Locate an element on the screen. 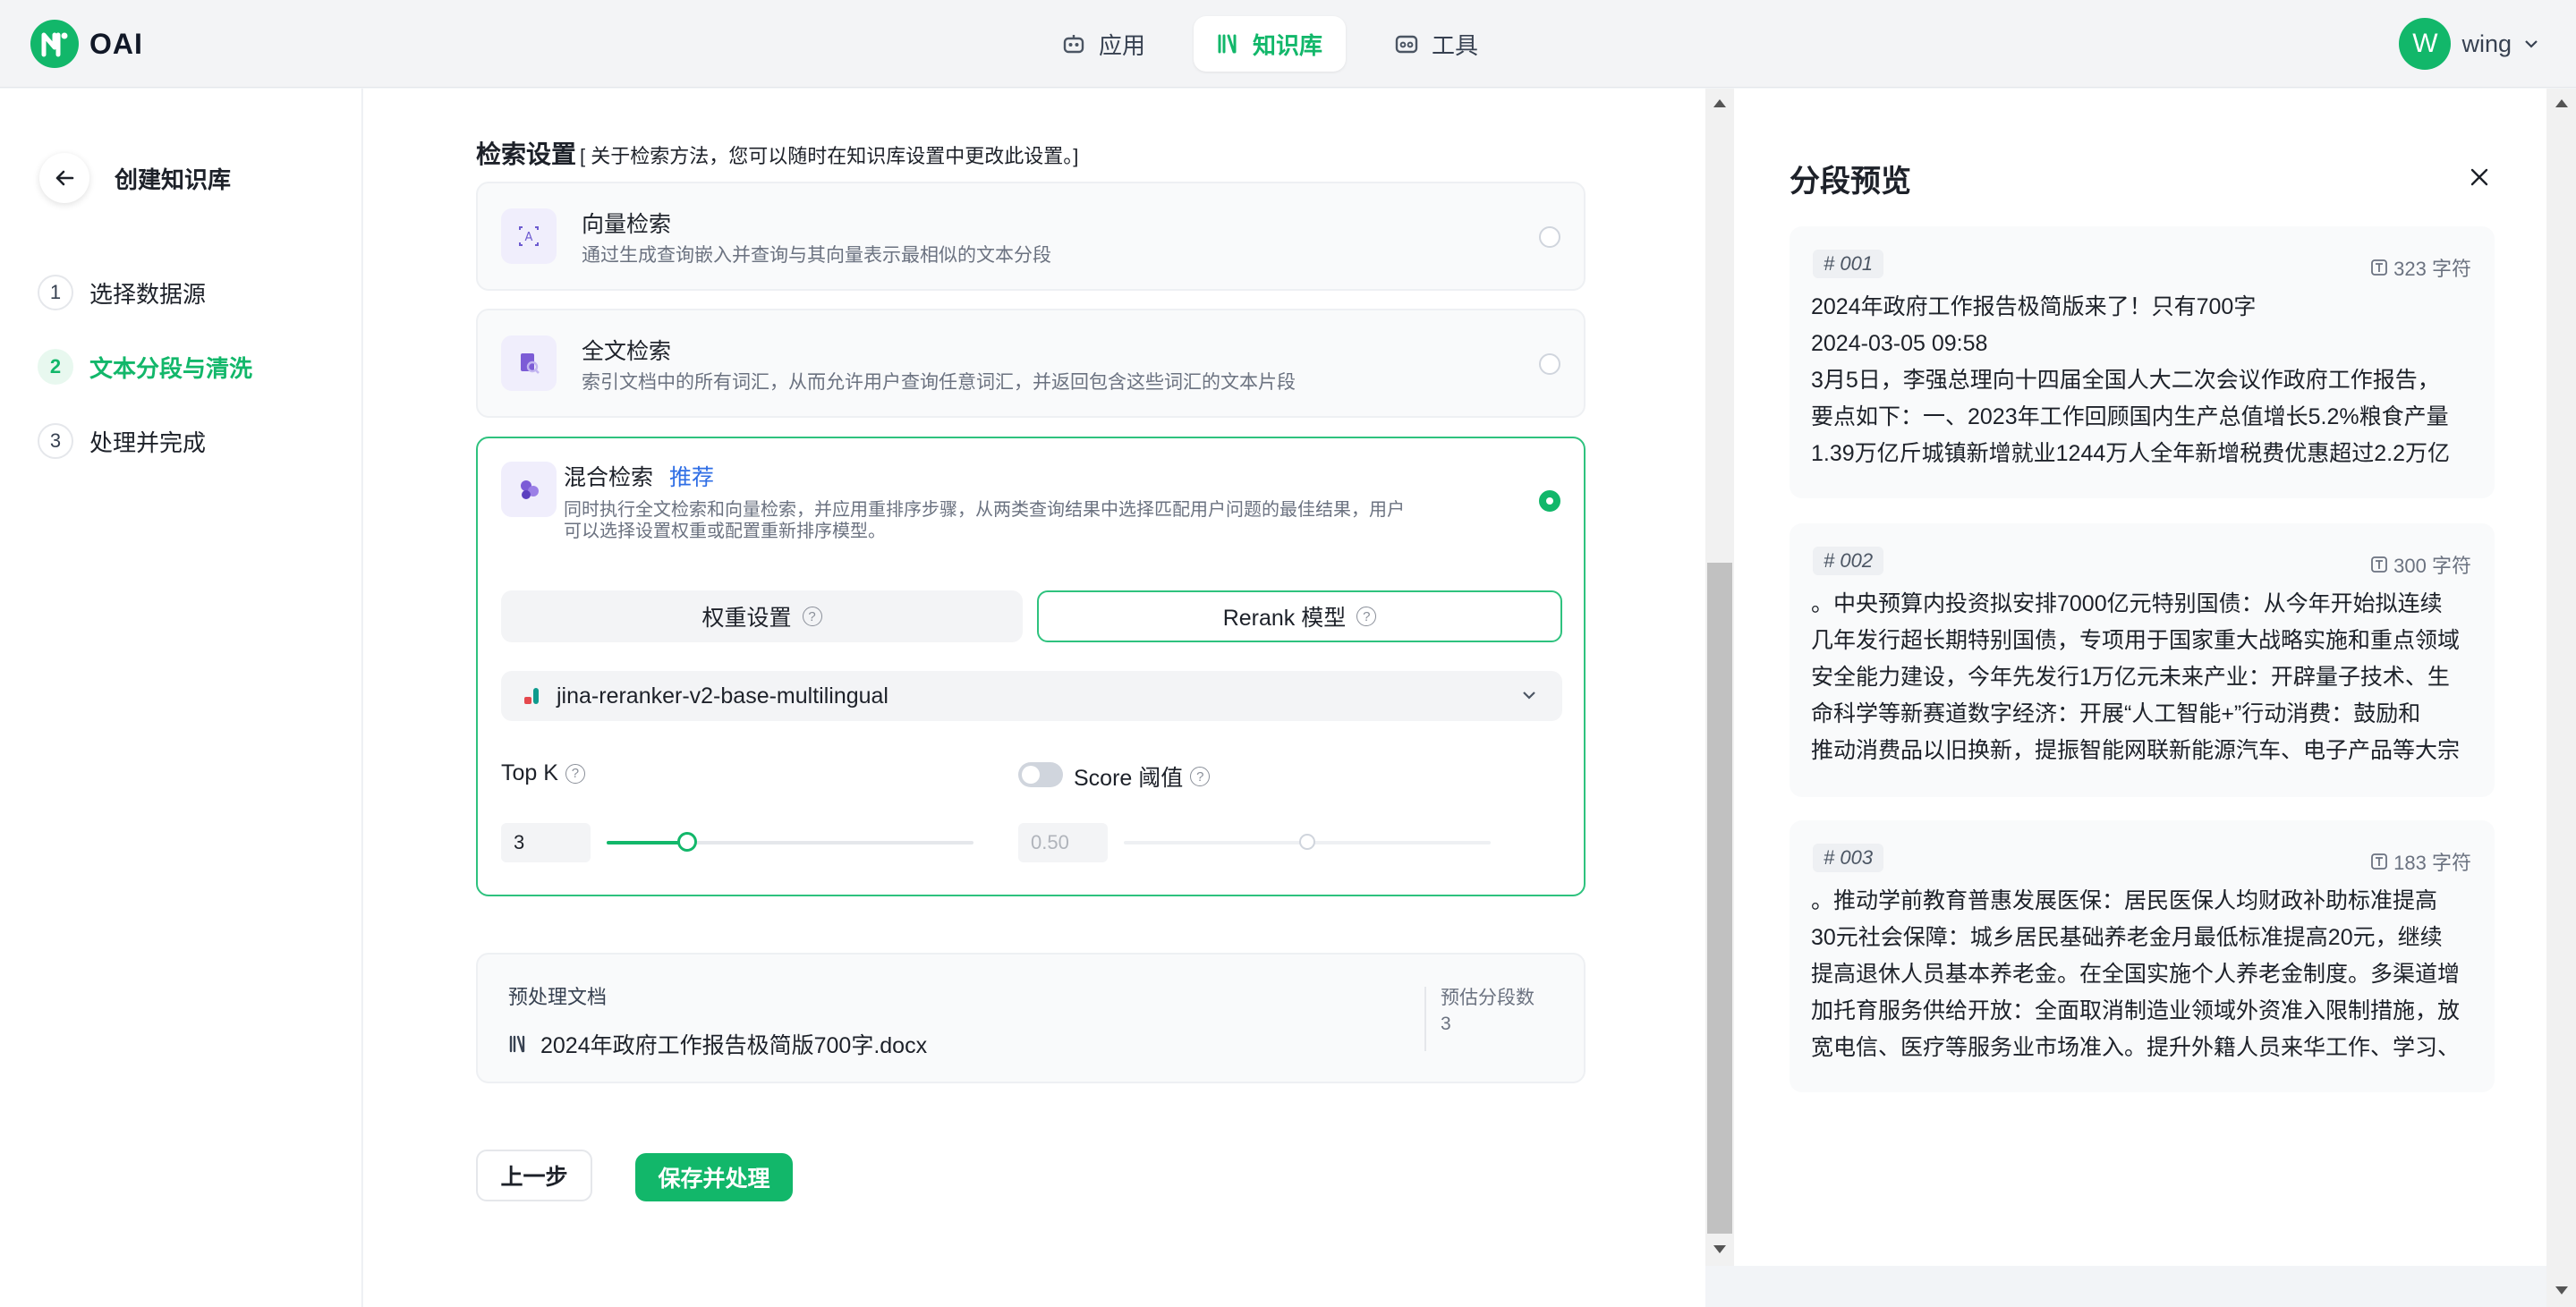 This screenshot has width=2576, height=1307. top-header: OAI 应用 知识库 工具 W wing is located at coordinates (1288, 44).